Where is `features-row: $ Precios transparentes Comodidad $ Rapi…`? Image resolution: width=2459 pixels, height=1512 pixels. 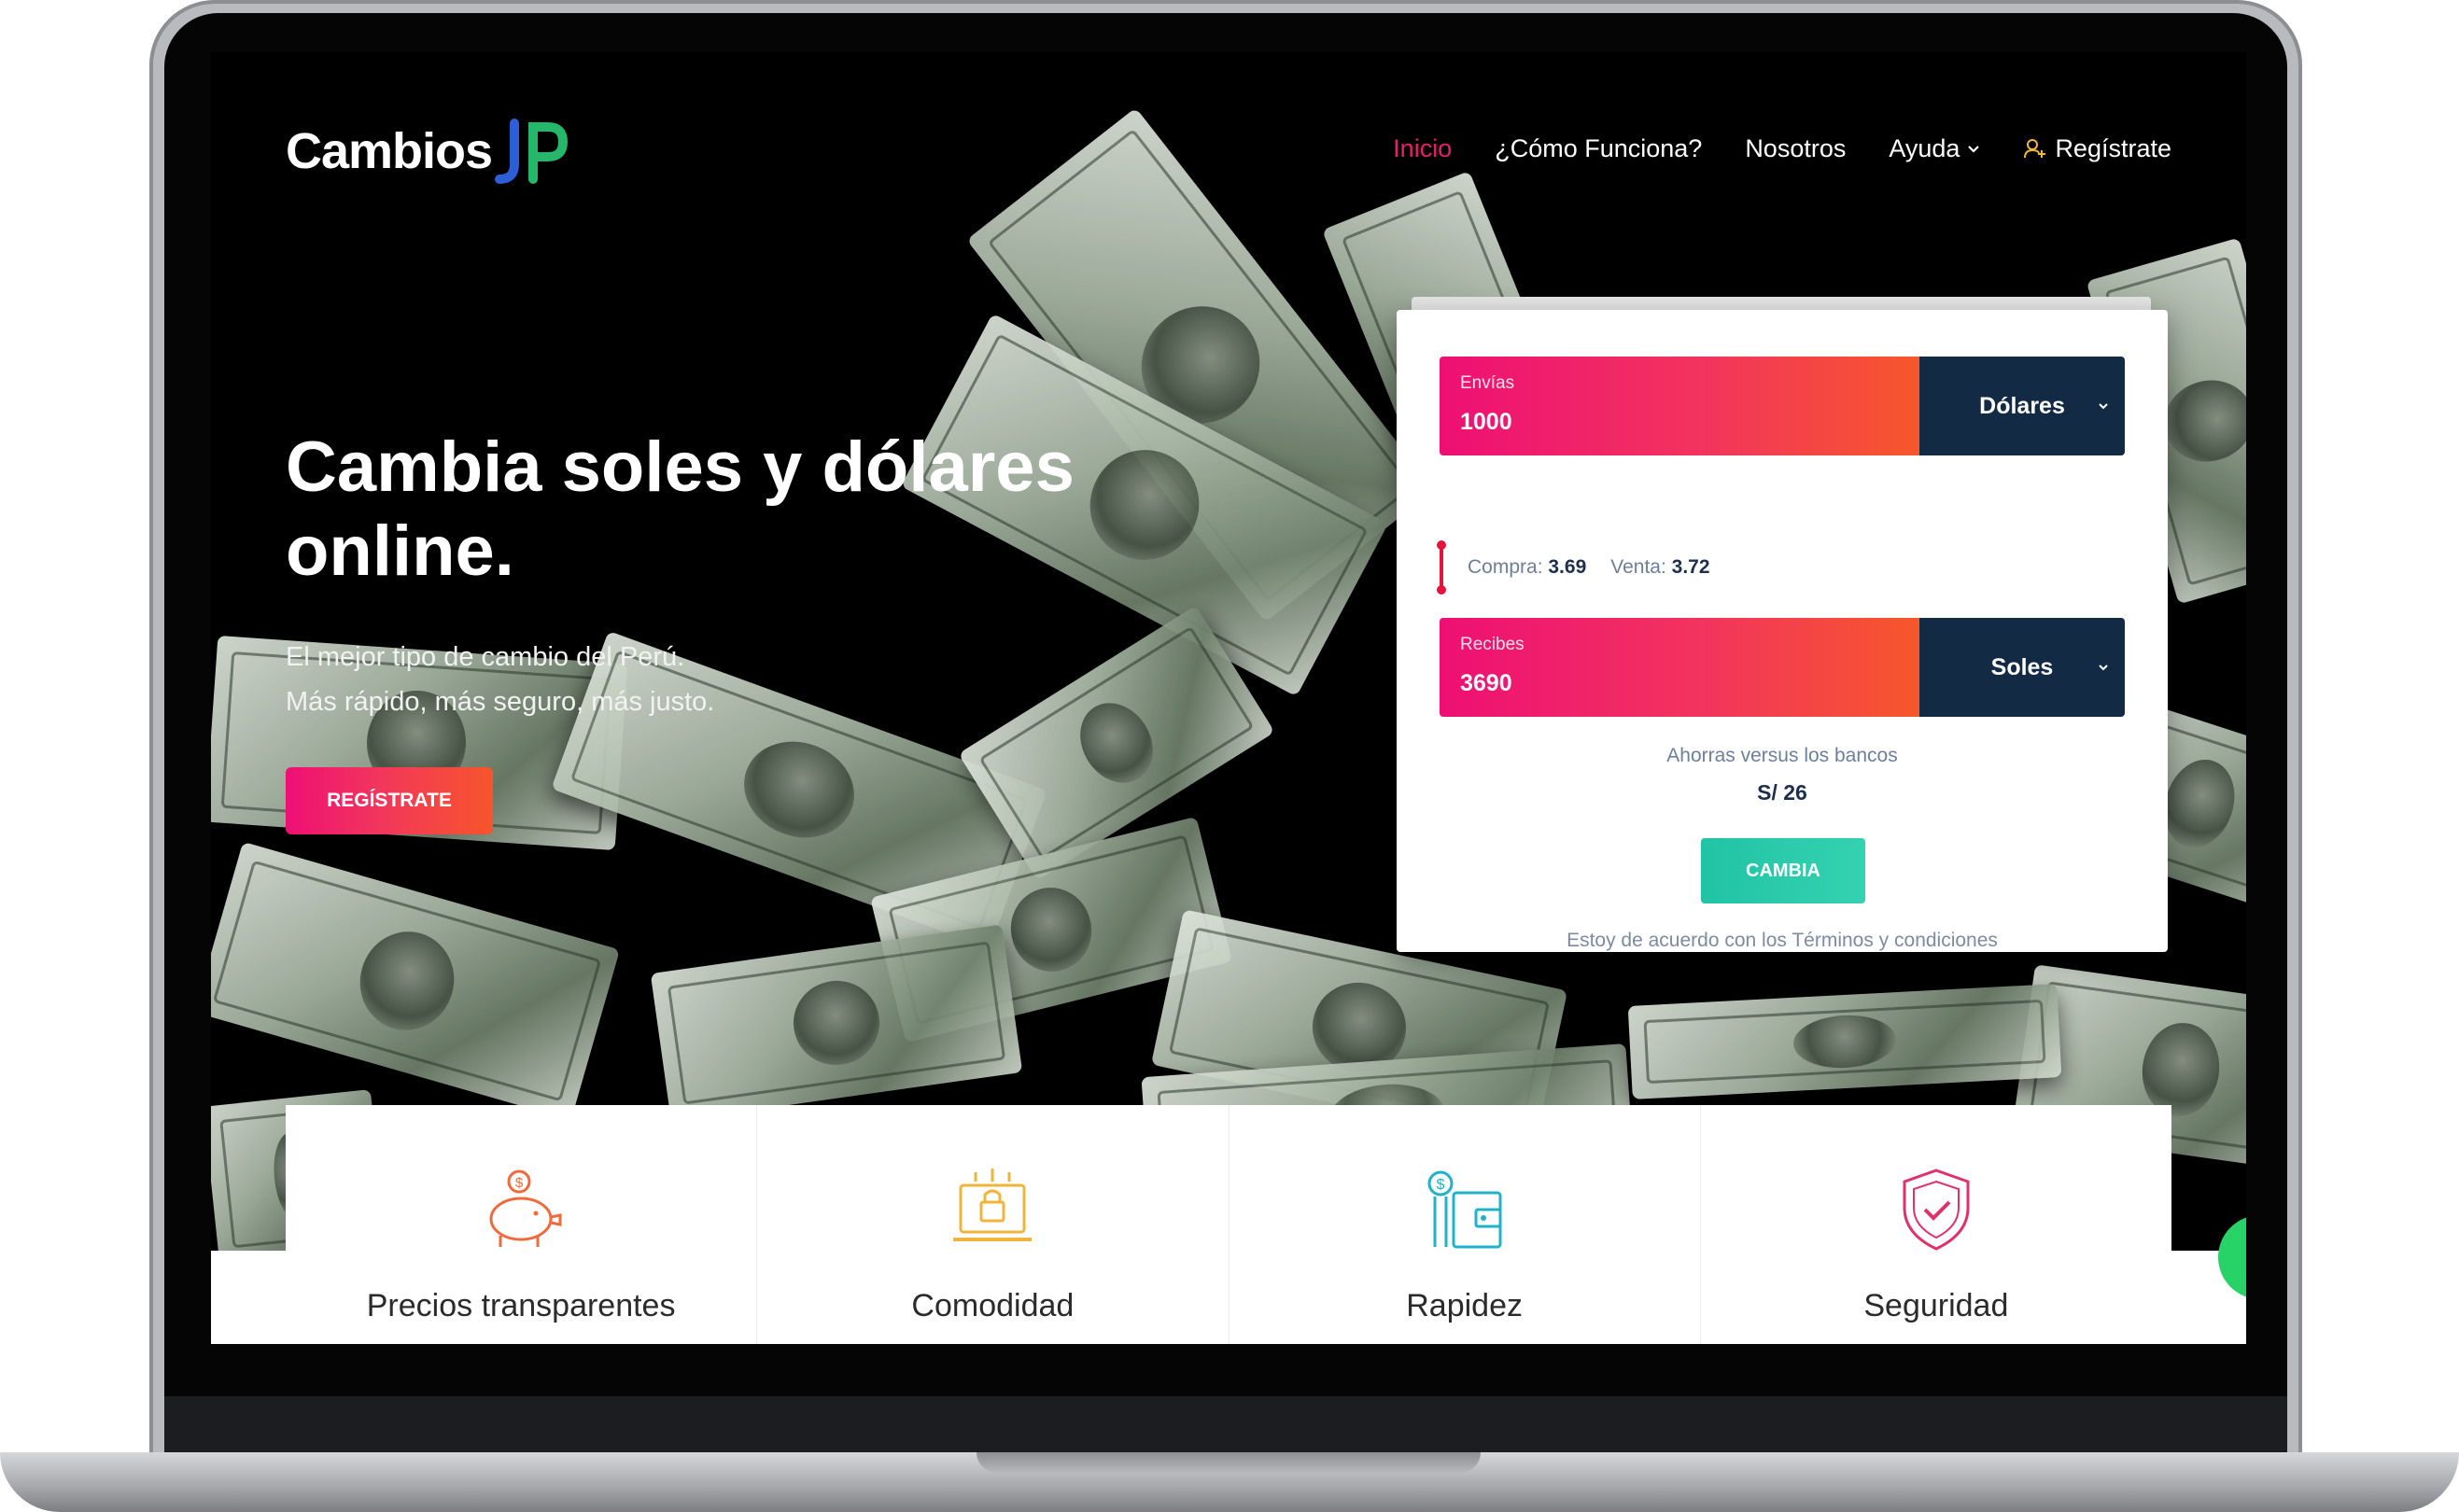
features-row: $ Precios transparentes Comodidad $ Rapi… is located at coordinates (1228, 1224).